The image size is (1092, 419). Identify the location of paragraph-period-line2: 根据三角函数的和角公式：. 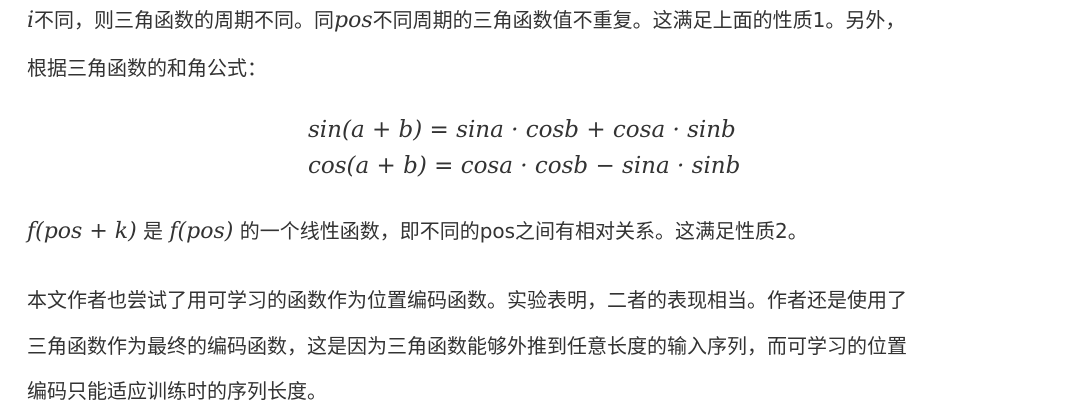
(147, 68).